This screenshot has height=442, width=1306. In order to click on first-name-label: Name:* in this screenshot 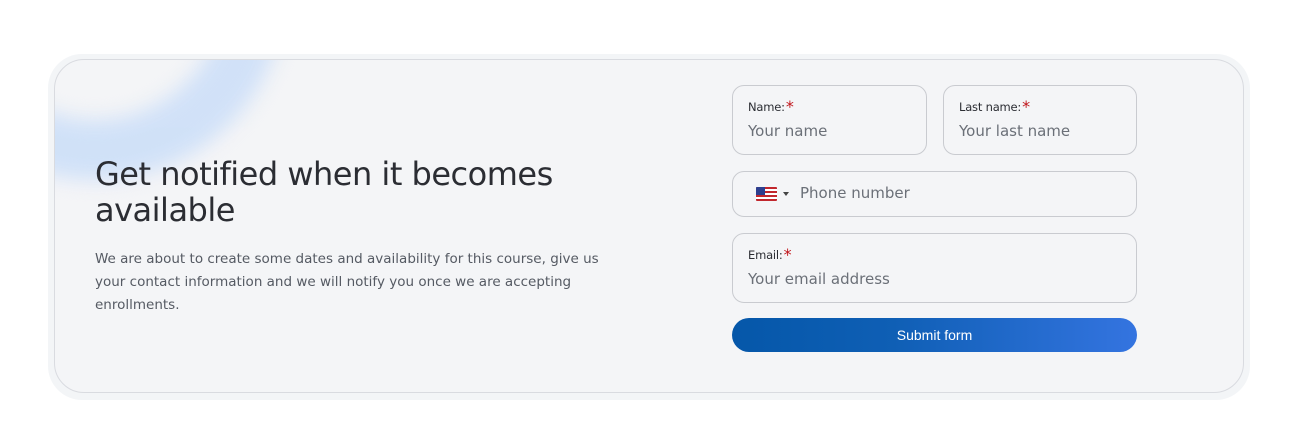, I will do `click(771, 106)`.